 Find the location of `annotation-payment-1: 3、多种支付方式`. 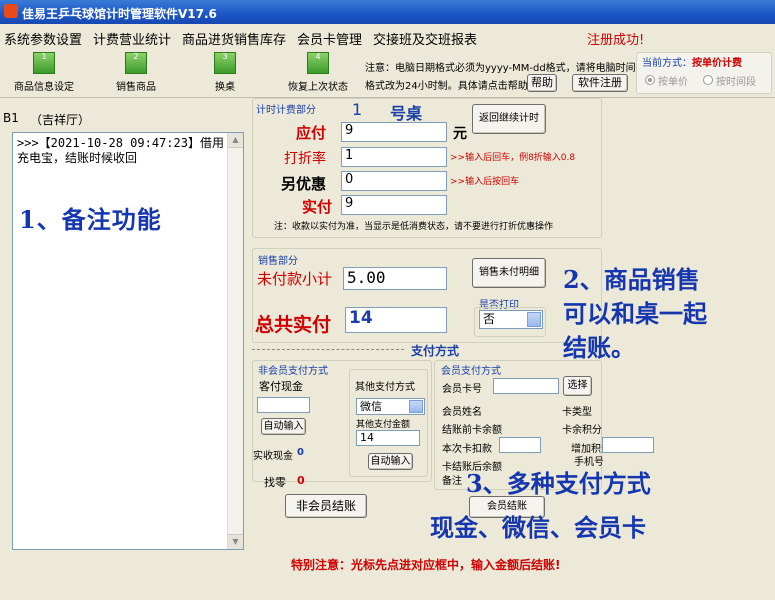

annotation-payment-1: 3、多种支付方式 is located at coordinates (558, 483).